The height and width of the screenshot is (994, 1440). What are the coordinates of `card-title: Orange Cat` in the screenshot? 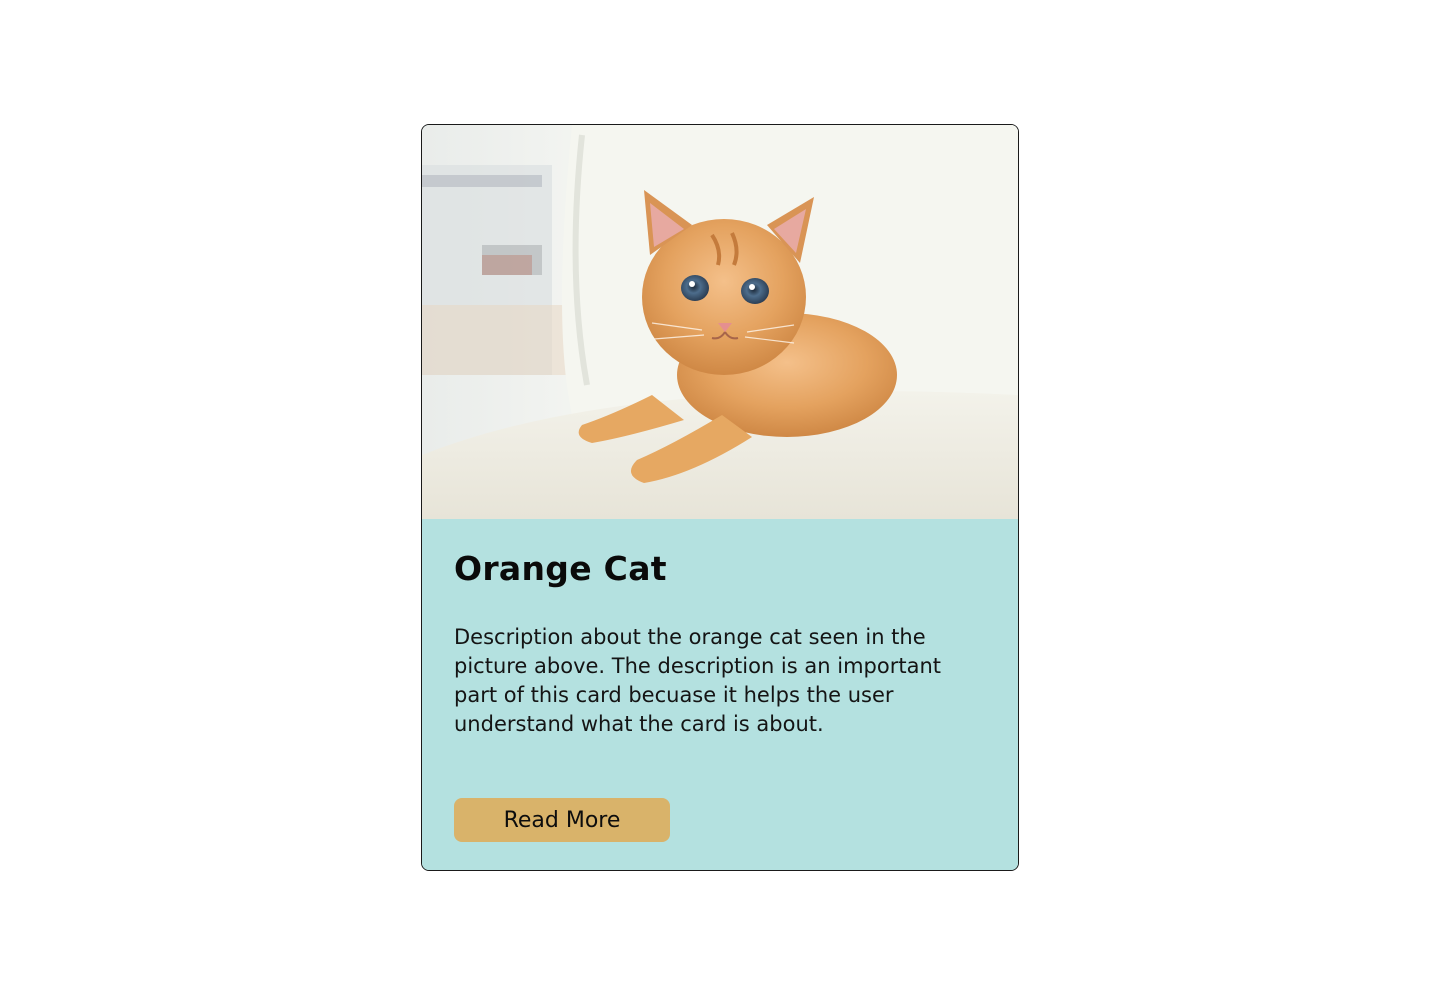 It's located at (560, 568).